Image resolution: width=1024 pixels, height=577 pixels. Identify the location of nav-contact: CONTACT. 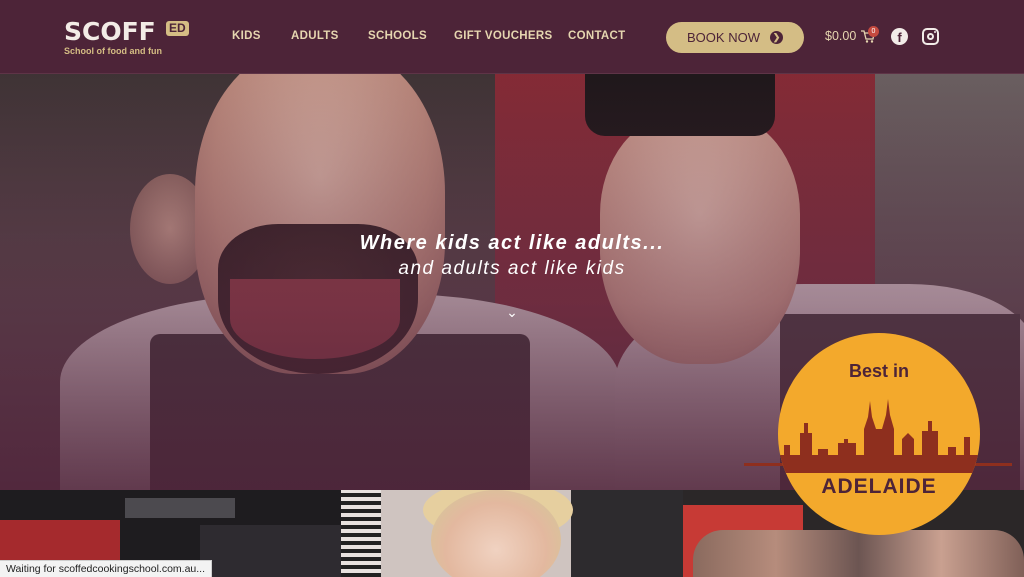
(596, 38).